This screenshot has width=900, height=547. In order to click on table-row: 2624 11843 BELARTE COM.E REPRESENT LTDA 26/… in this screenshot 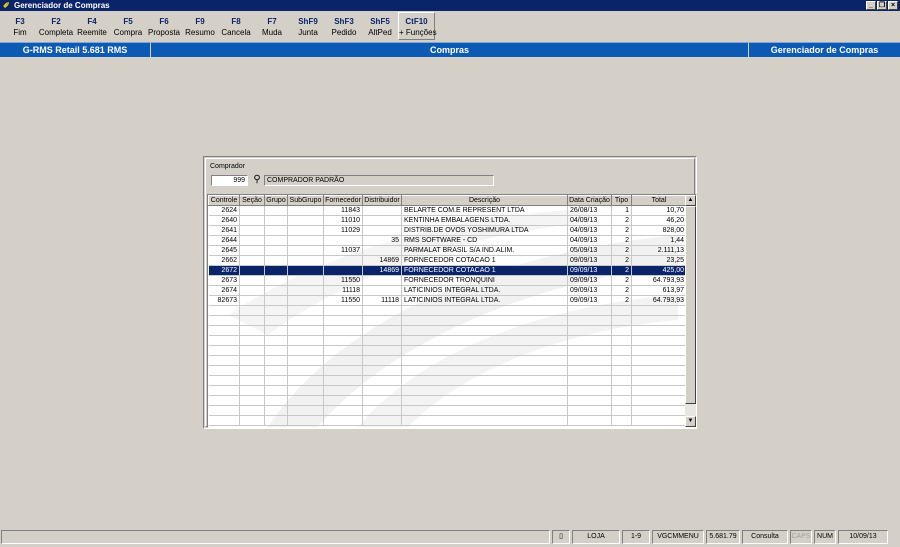, I will do `click(447, 210)`.